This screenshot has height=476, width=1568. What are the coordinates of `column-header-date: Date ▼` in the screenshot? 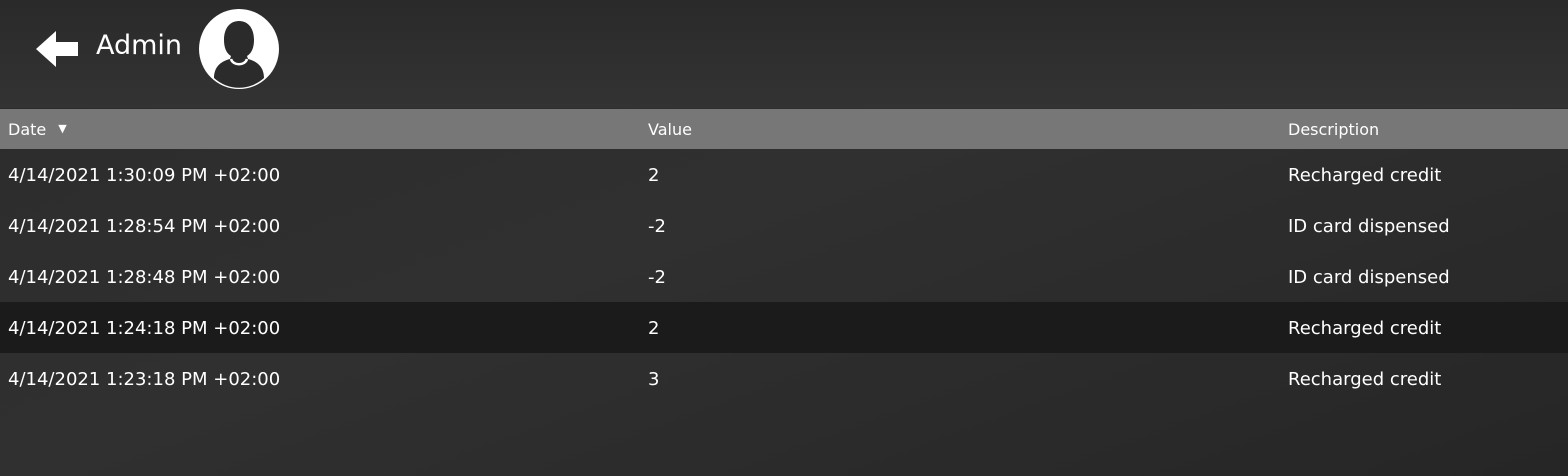 It's located at (37, 129).